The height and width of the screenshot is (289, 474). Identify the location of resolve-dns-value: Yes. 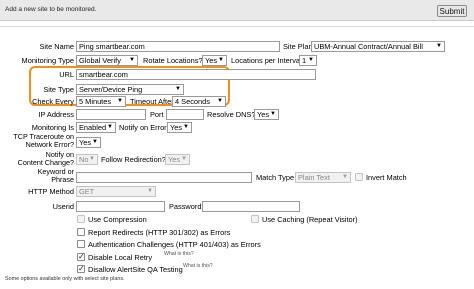
(263, 114).